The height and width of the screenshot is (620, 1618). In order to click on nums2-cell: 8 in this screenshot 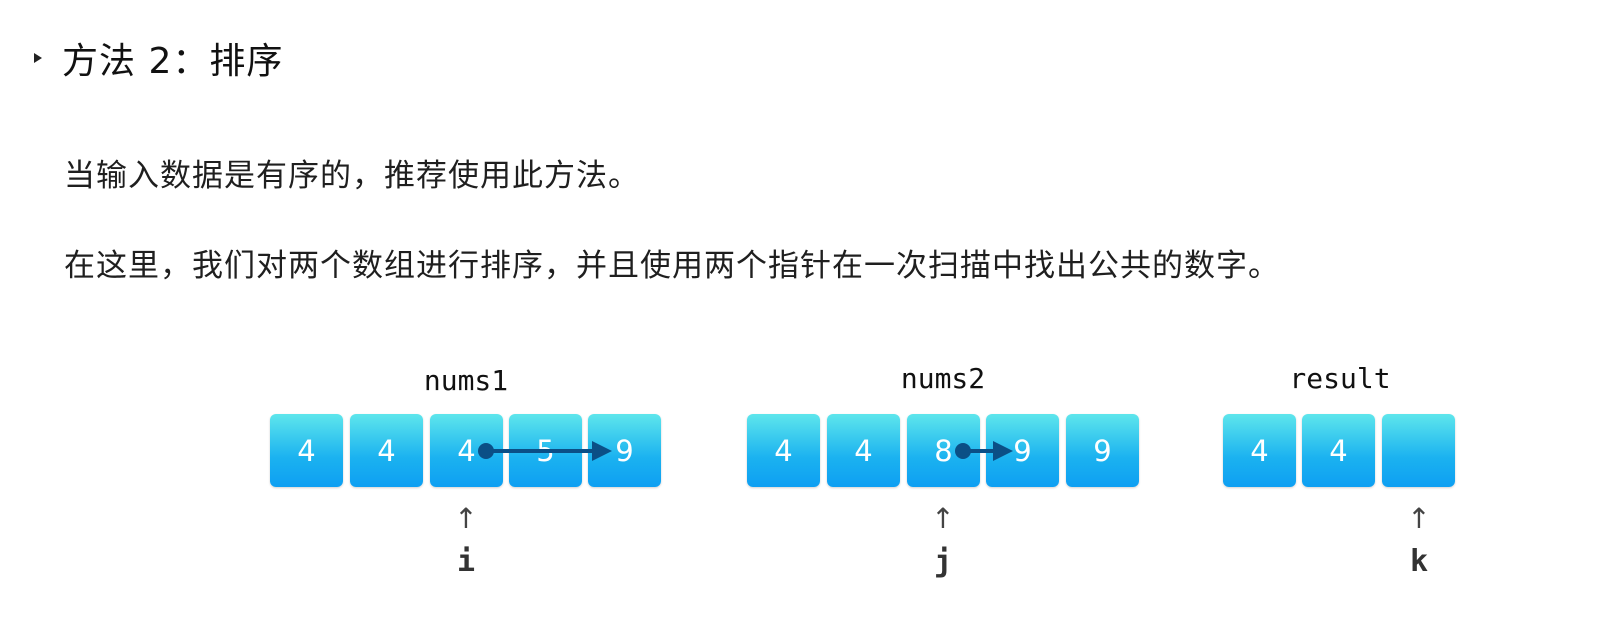, I will do `click(943, 450)`.